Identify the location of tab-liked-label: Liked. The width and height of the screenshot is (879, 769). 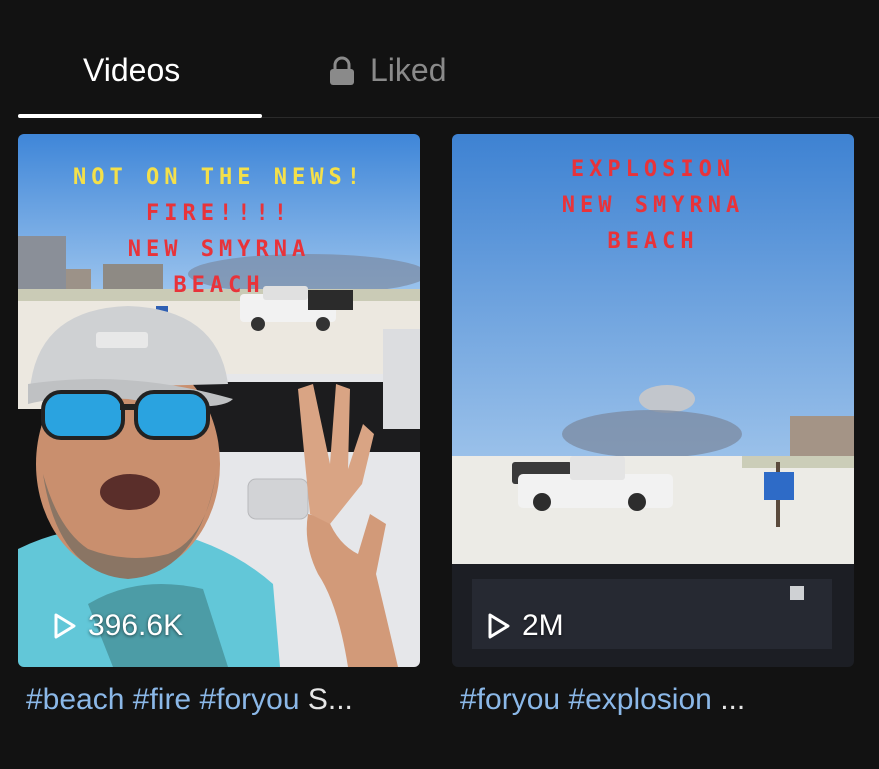
(408, 70).